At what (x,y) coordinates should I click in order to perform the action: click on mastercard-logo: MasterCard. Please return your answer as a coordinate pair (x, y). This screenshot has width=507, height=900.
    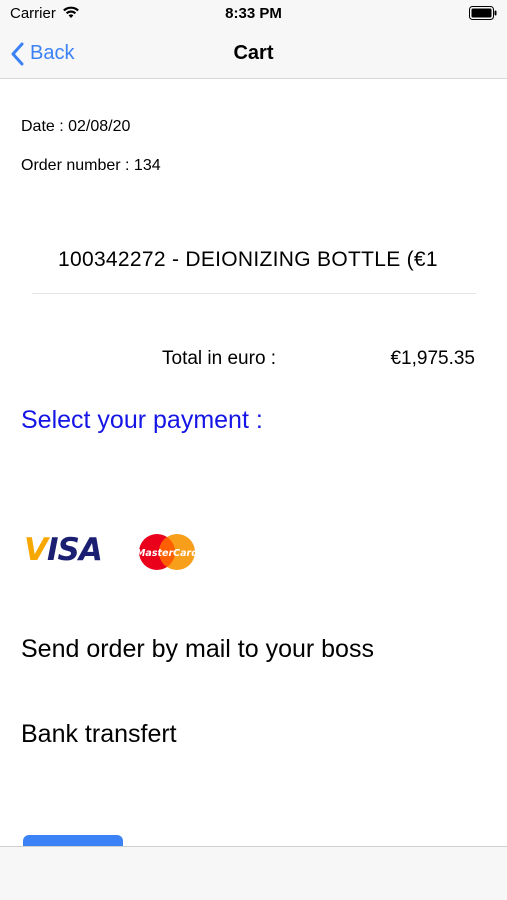
    Looking at the image, I should click on (167, 552).